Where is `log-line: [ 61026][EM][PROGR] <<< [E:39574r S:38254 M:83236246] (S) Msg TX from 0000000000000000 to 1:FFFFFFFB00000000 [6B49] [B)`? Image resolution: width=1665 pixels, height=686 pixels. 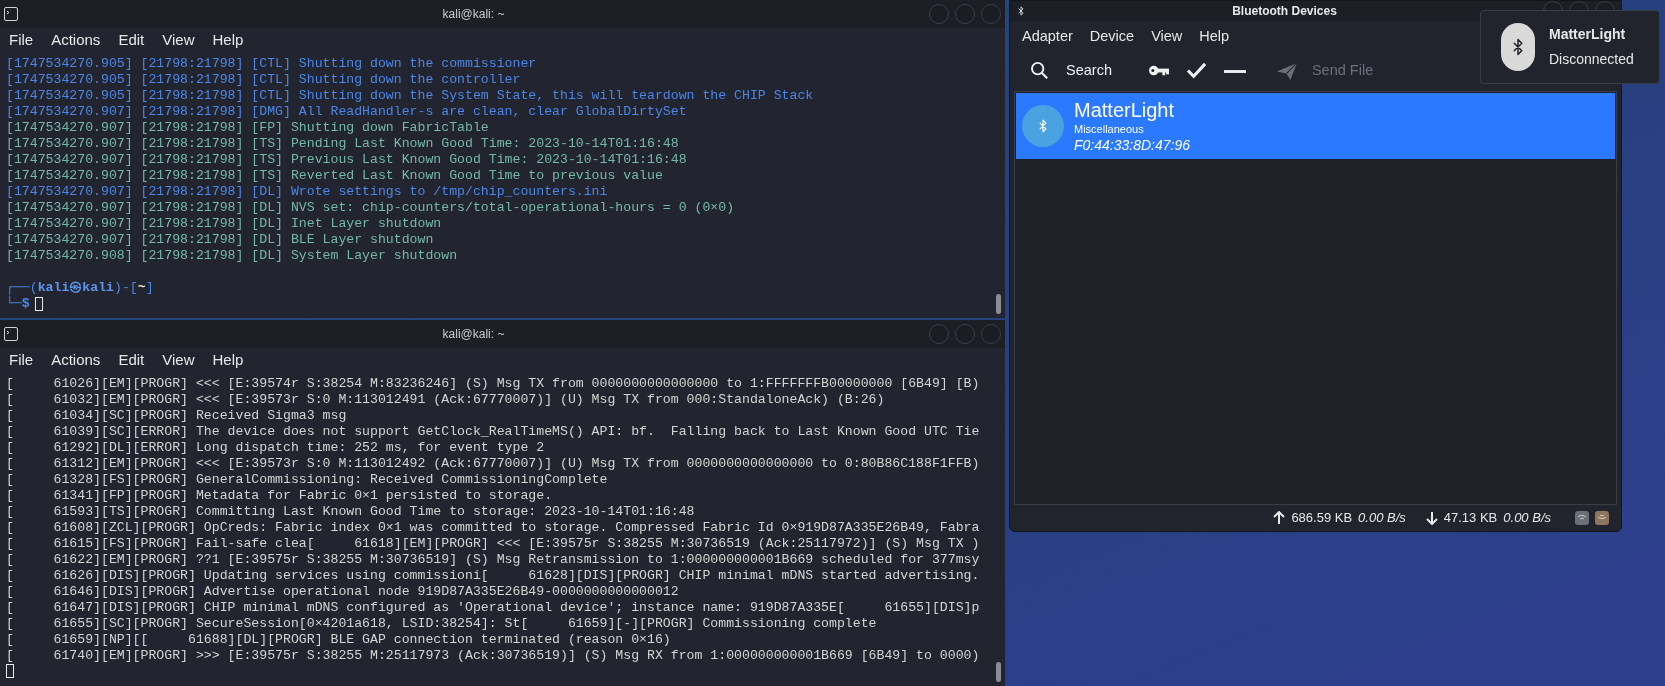
log-line: [ 61026][EM][PROGR] <<< [E:39574r S:38254 M:83236246] (S) Msg TX from 0000000000000000 to 1:FFFFFFFB00000000 [6B49] [B) is located at coordinates (493, 384).